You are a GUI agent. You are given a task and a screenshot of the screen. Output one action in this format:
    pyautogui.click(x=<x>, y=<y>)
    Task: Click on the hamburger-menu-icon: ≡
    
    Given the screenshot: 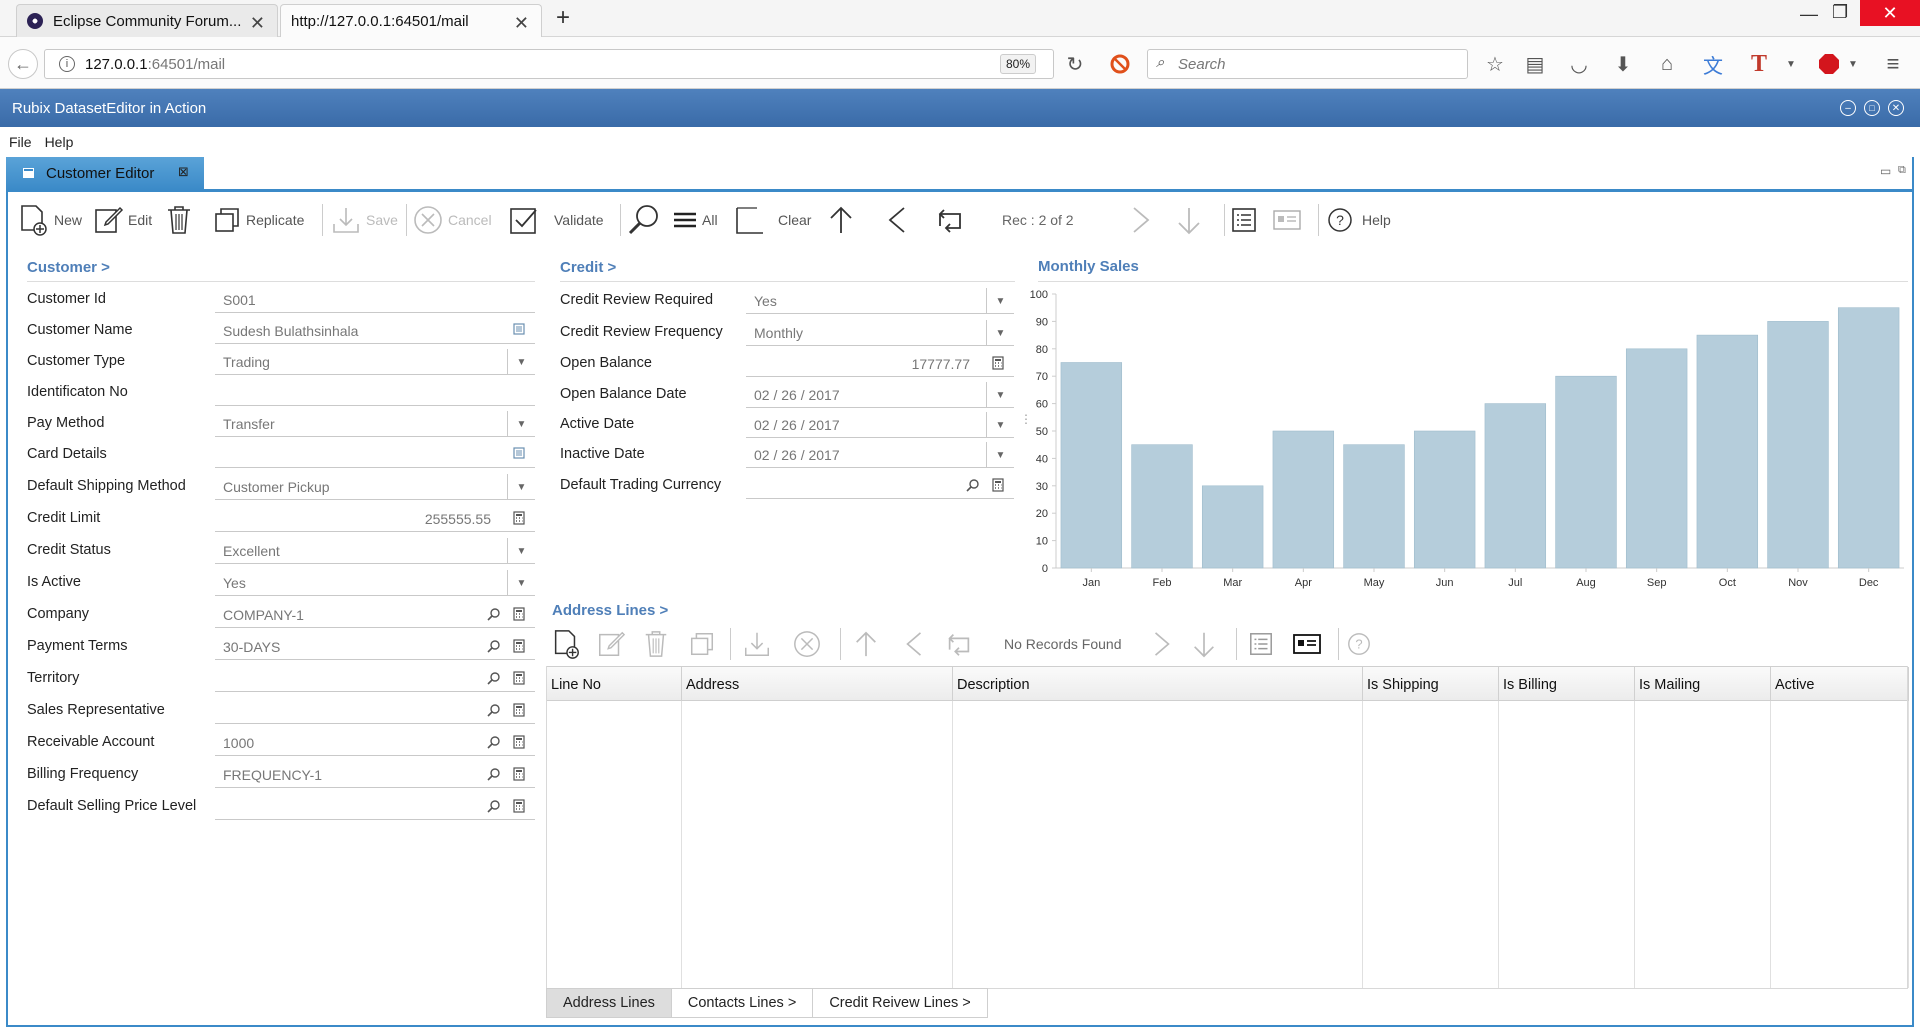 What is the action you would take?
    pyautogui.click(x=1893, y=64)
    